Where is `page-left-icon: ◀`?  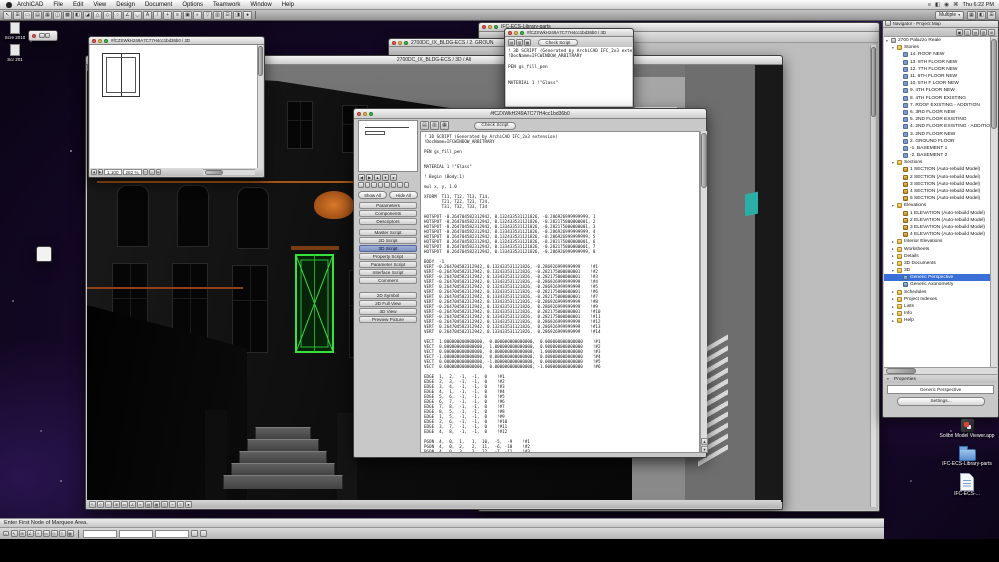
page-left-icon: ◀ is located at coordinates (94, 172).